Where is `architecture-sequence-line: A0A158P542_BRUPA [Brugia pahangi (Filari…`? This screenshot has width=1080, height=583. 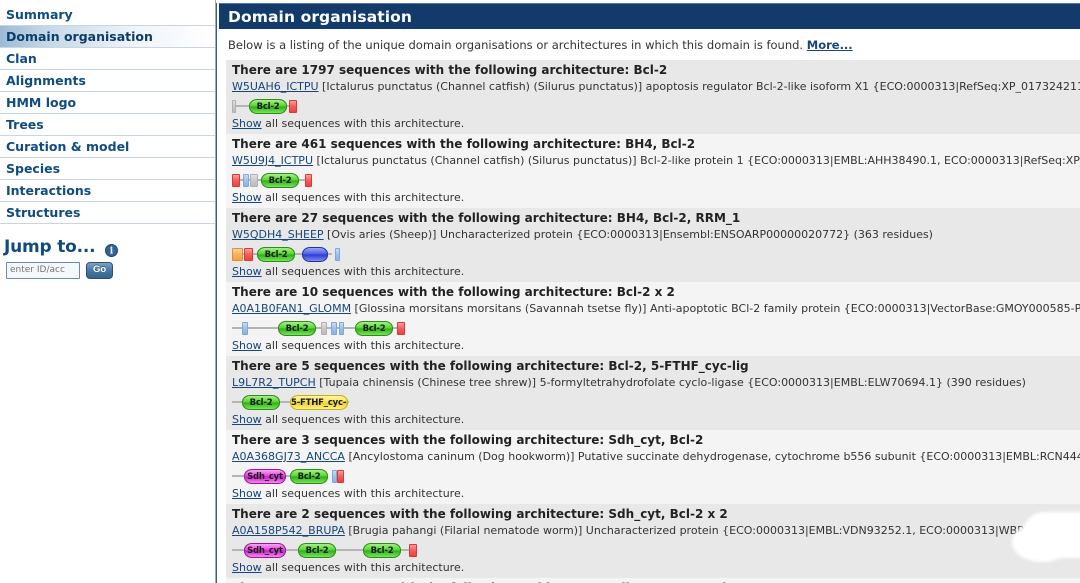 architecture-sequence-line: A0A158P542_BRUPA [Brugia pahangi (Filari… is located at coordinates (656, 530).